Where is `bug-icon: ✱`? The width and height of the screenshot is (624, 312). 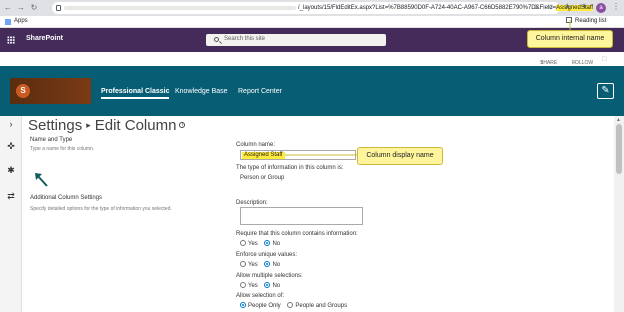 bug-icon: ✱ is located at coordinates (11, 170).